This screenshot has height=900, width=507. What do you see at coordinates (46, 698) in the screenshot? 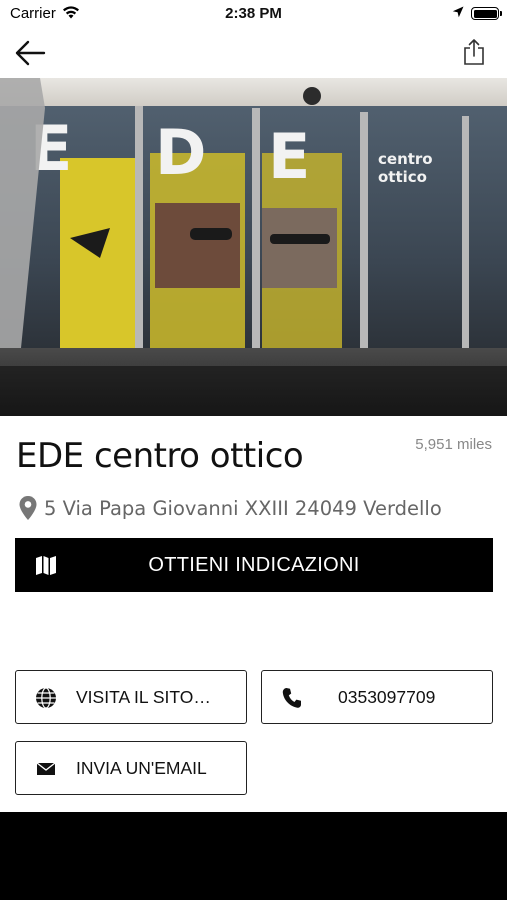
I see `globe-icon` at bounding box center [46, 698].